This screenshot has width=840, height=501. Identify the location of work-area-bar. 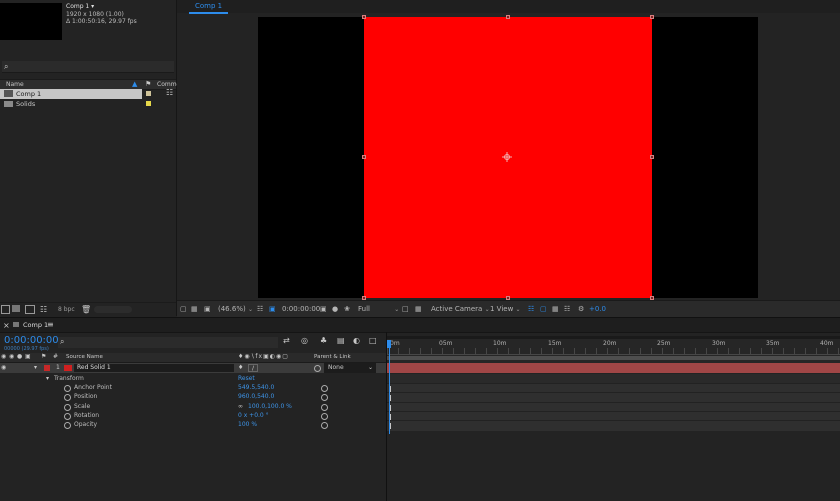
(613, 358).